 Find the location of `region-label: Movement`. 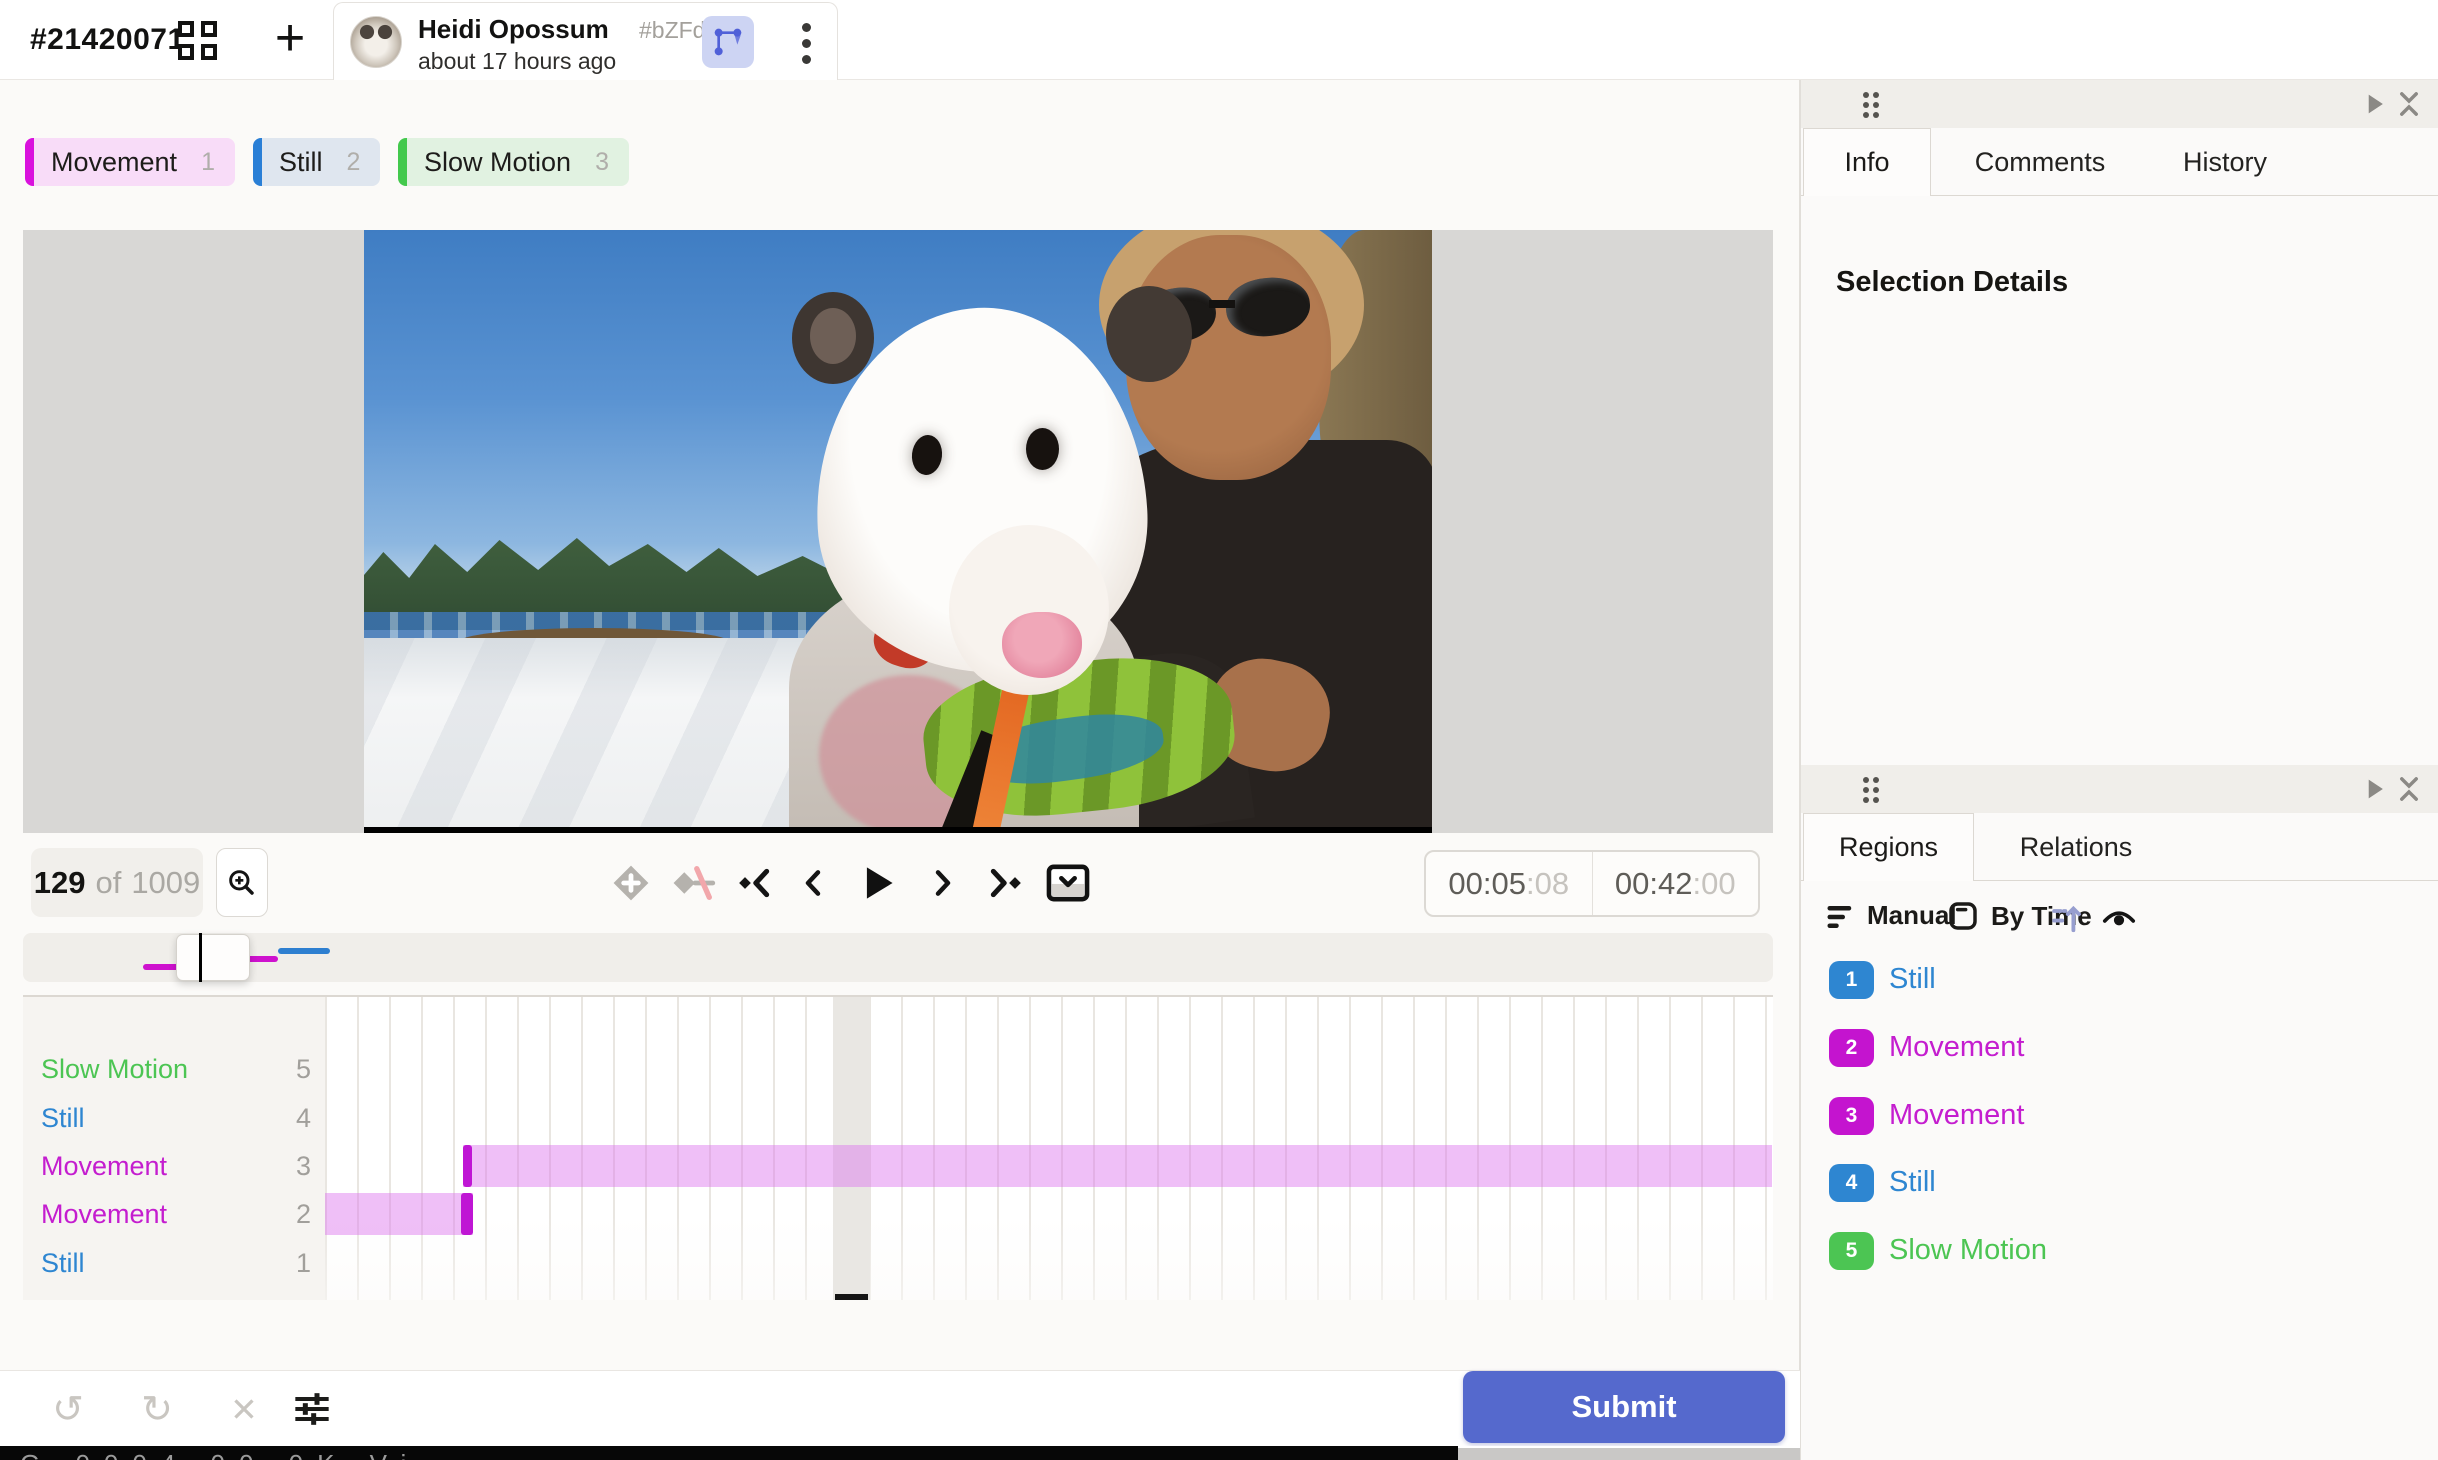

region-label: Movement is located at coordinates (1957, 1047).